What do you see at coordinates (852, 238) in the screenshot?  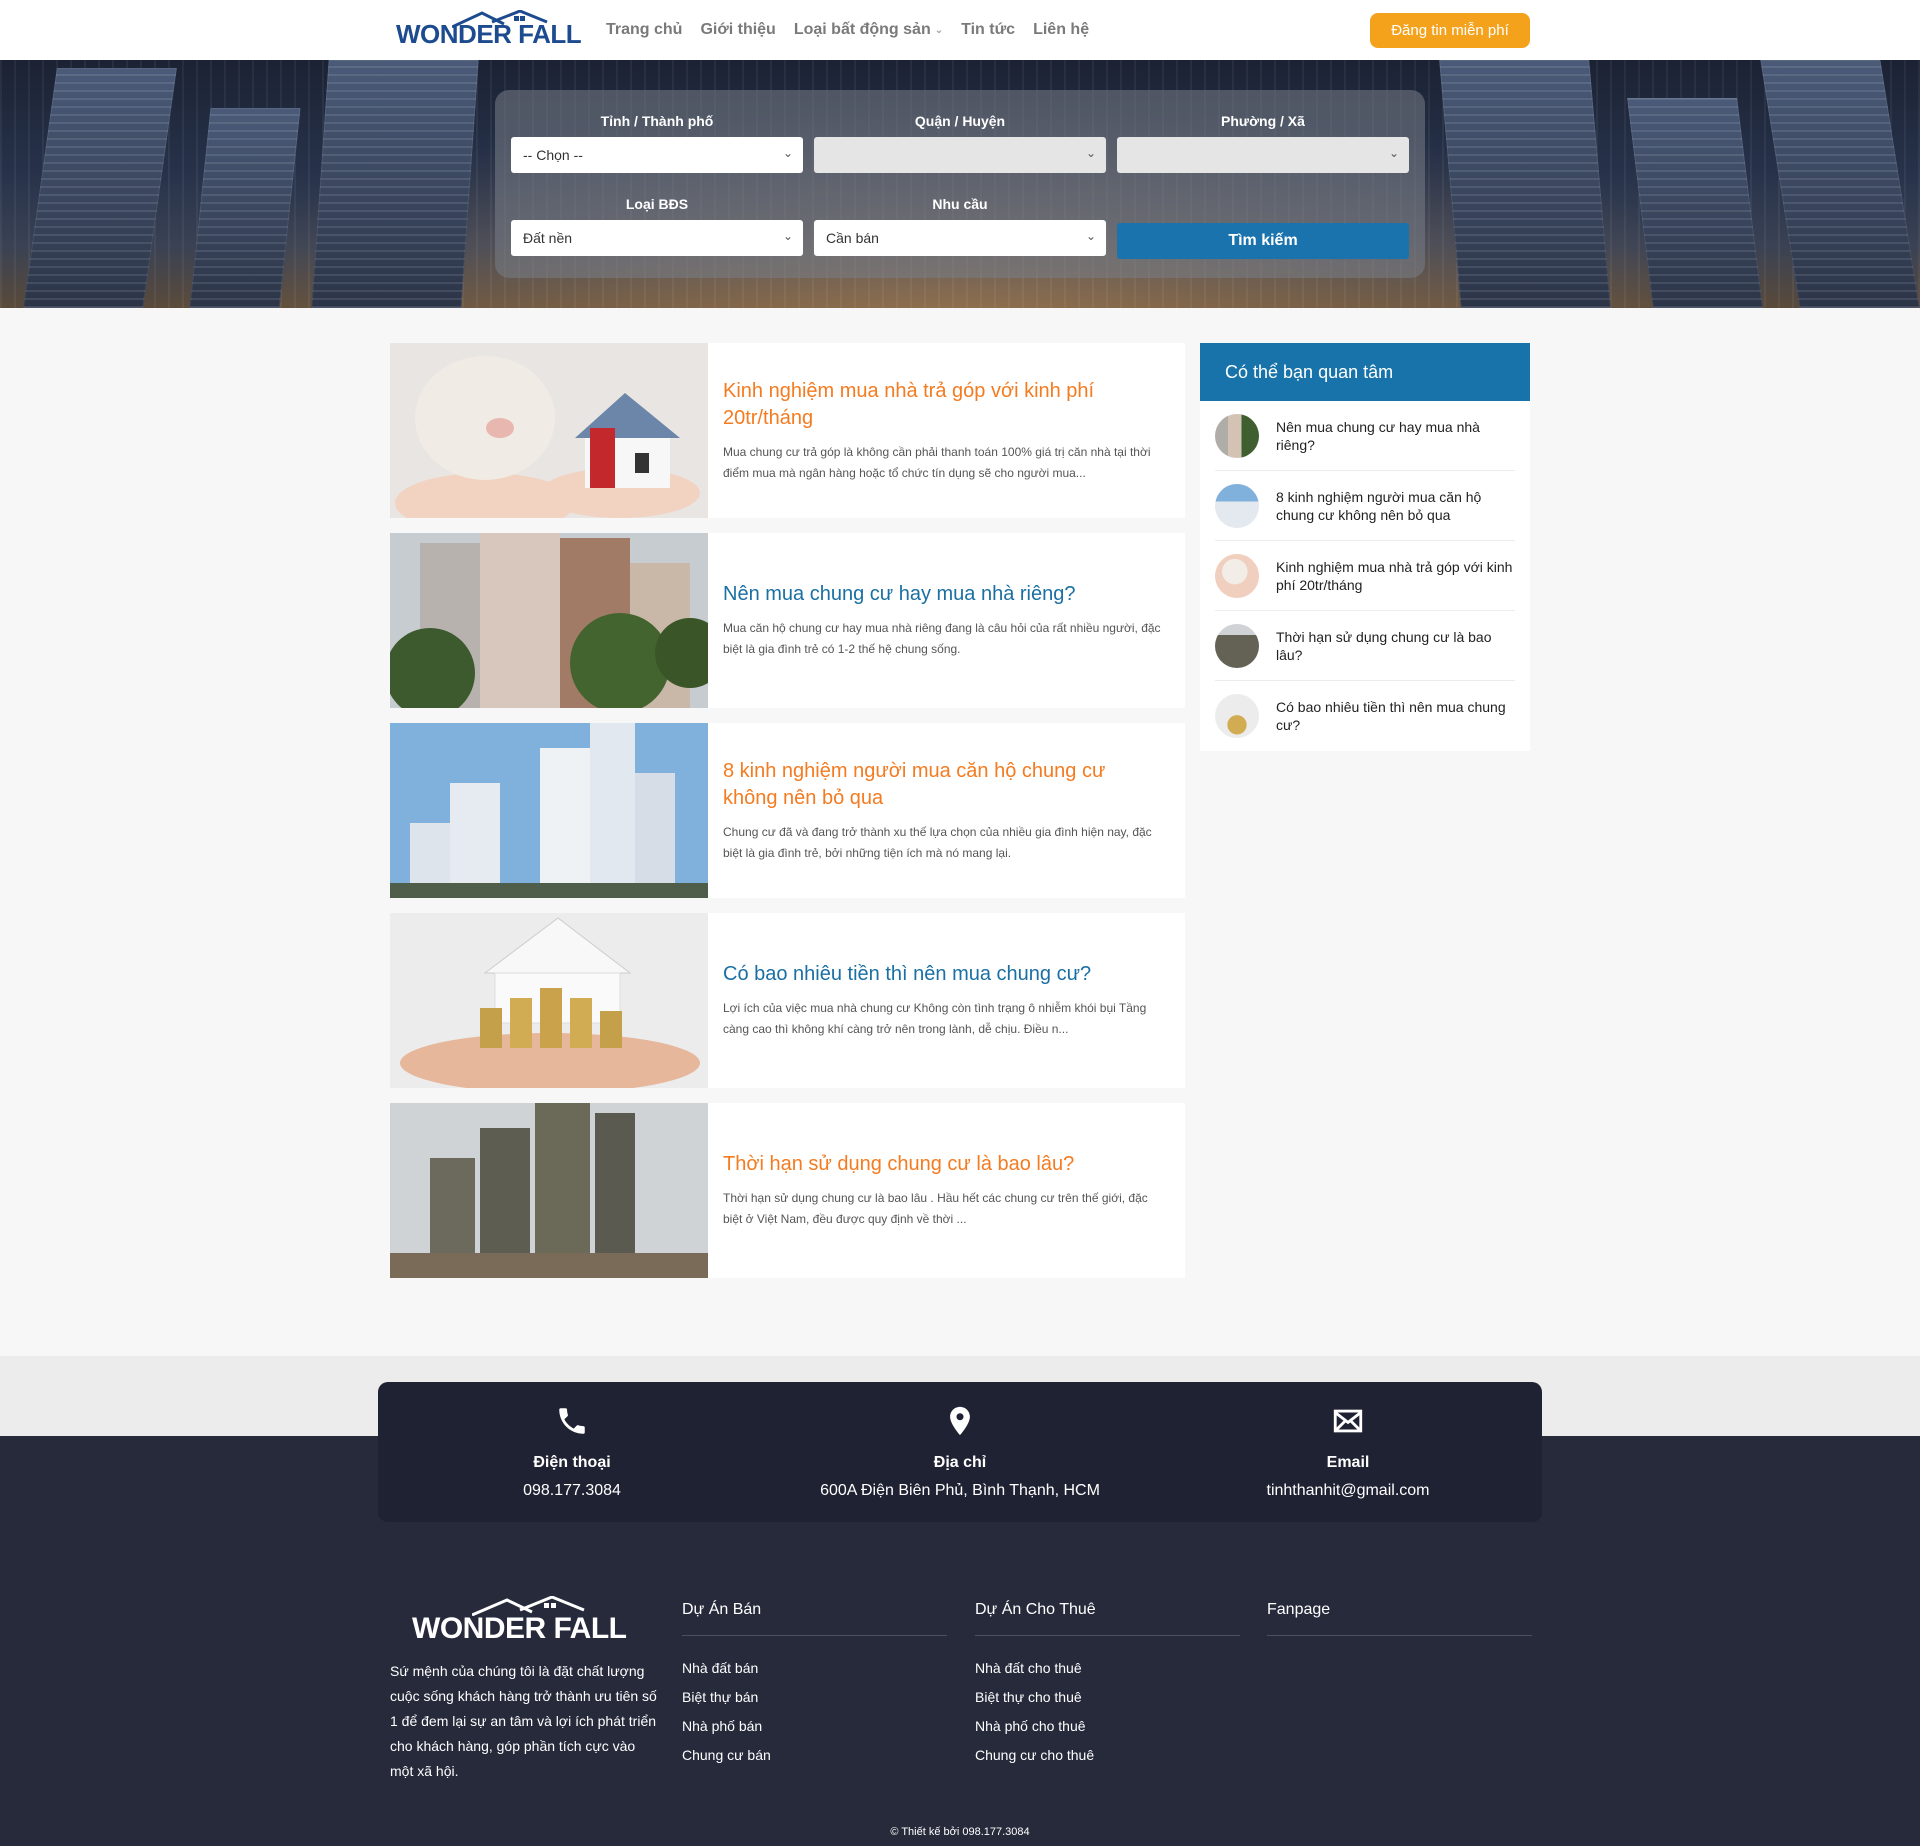 I see `need-value: Cần bán` at bounding box center [852, 238].